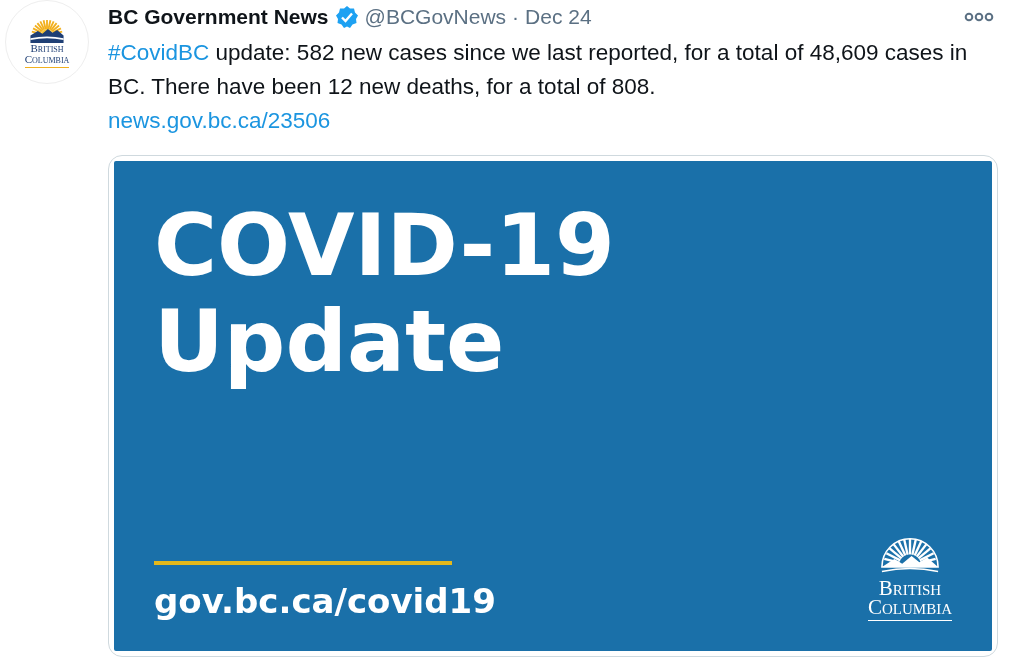 This screenshot has width=1014, height=662. What do you see at coordinates (538, 70) in the screenshot?
I see `tweet-text: #CovidBC update: 582 new cases since we last reported, for a total of 48,609 cases in BC. There have been 12 new deaths, for a total of 808.` at bounding box center [538, 70].